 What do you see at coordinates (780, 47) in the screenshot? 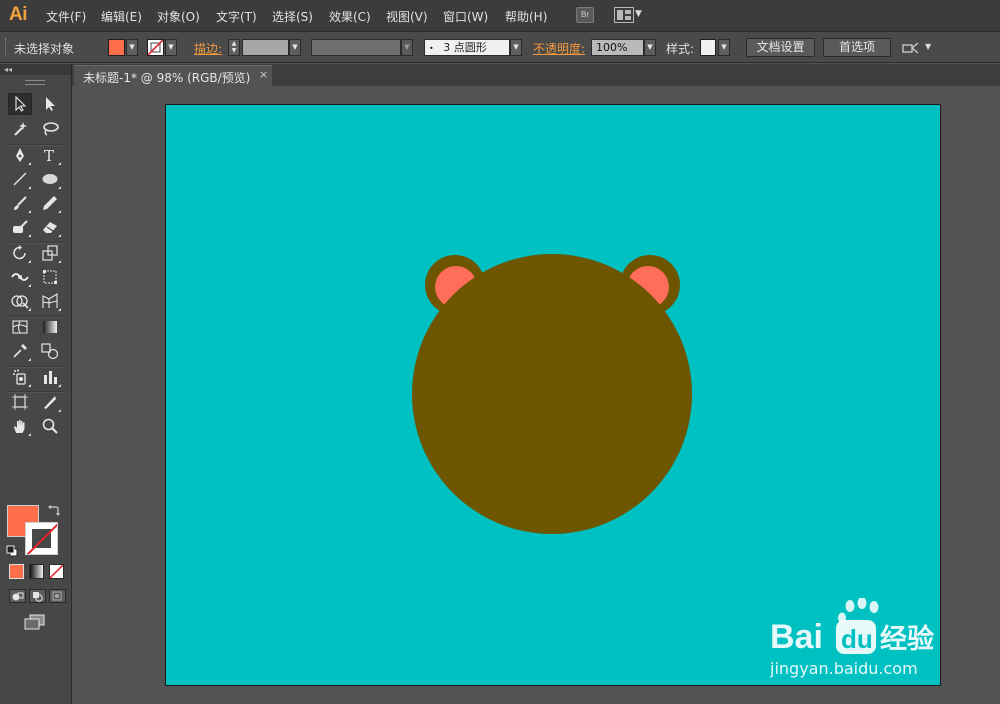
I see `document-setup-button: 文档设置` at bounding box center [780, 47].